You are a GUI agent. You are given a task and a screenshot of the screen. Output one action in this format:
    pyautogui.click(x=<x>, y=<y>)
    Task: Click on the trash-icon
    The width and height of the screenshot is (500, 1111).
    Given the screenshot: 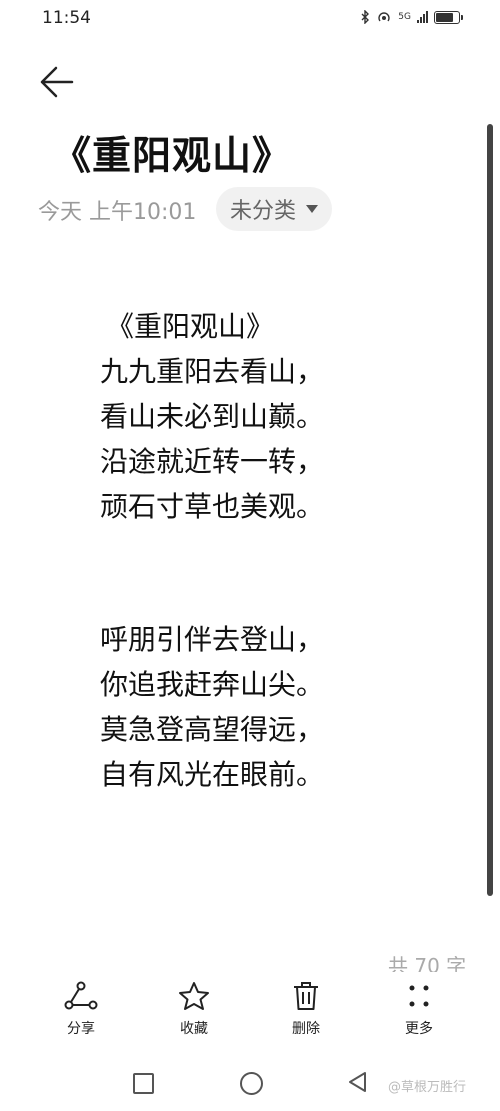 What is the action you would take?
    pyautogui.click(x=306, y=996)
    